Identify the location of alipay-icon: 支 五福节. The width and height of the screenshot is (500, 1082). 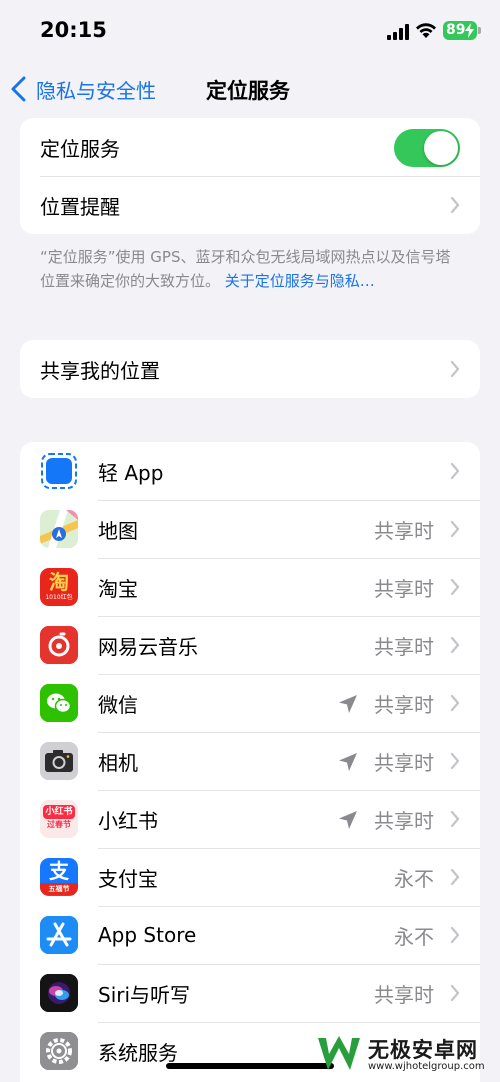
(59, 877).